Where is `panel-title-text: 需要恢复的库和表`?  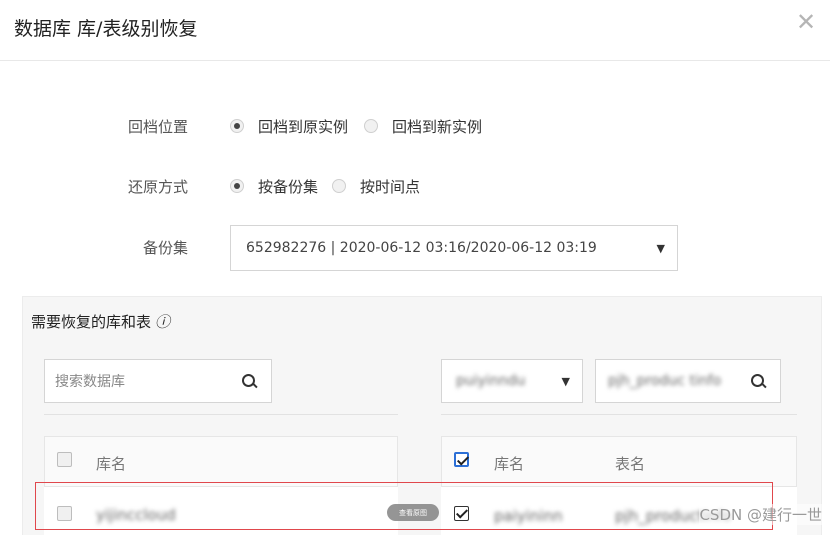 panel-title-text: 需要恢复的库和表 is located at coordinates (91, 322).